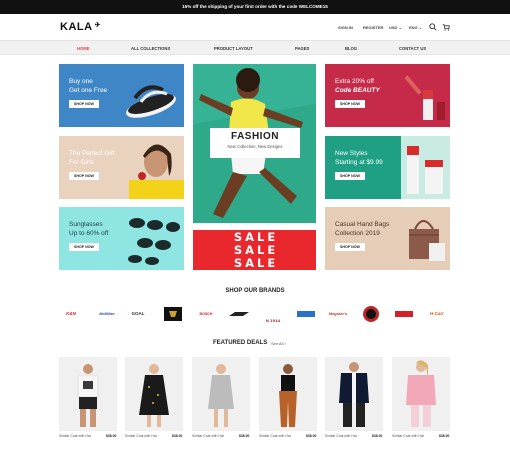 This screenshot has width=510, height=450. I want to click on brand-logo-goal: GOAL, so click(138, 314).